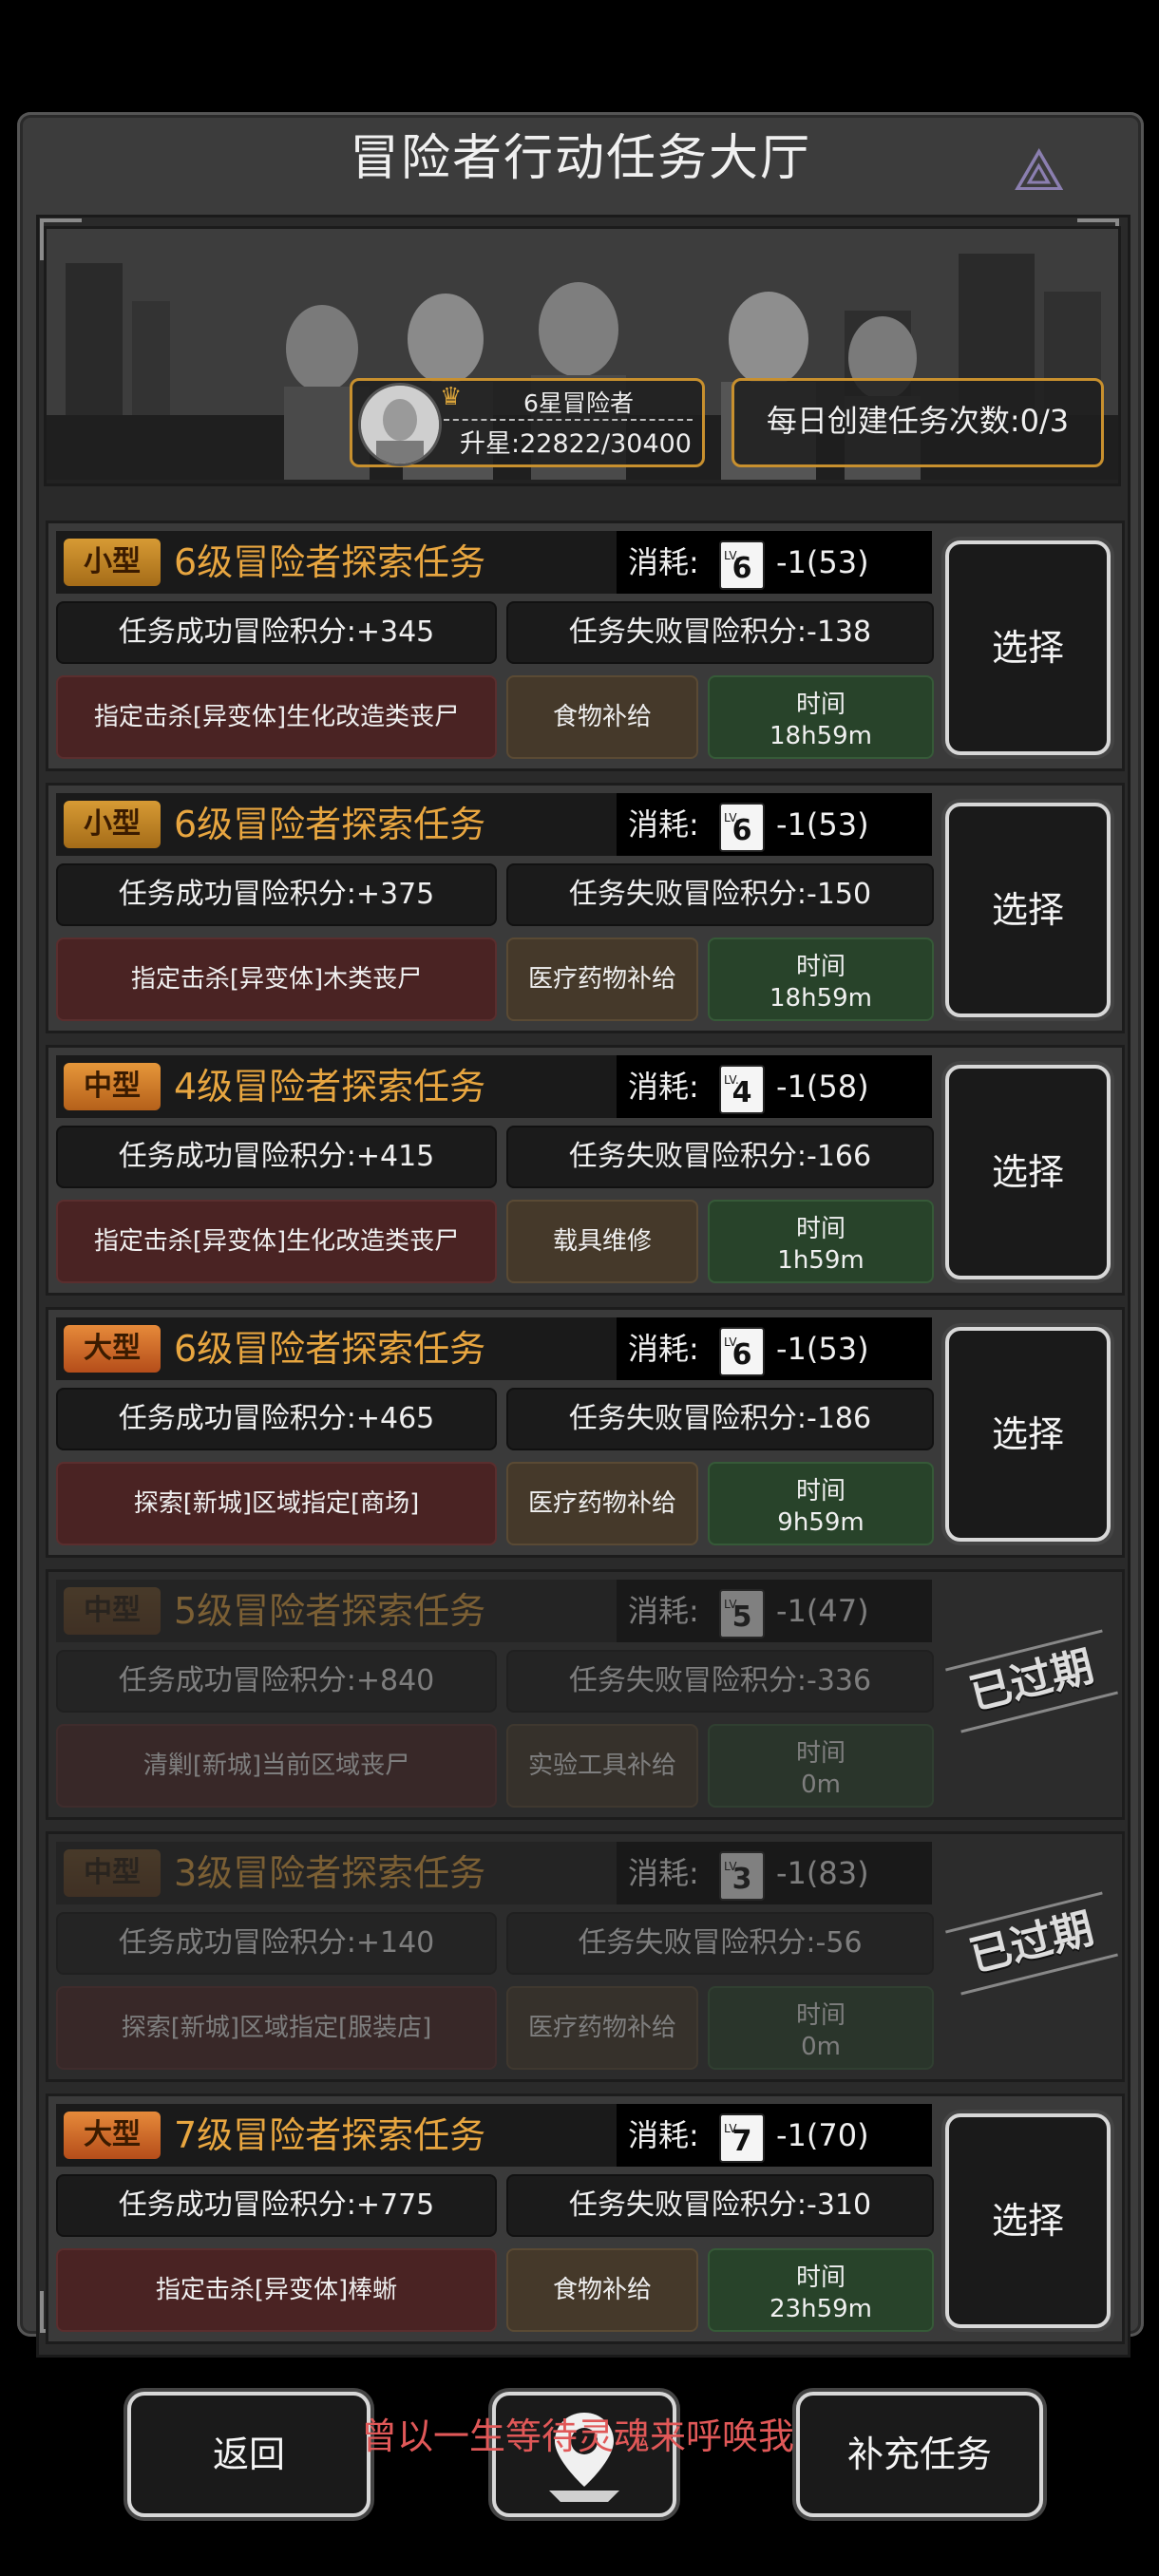 This screenshot has height=2576, width=1159. I want to click on task-size-badge: 中型, so click(112, 1611).